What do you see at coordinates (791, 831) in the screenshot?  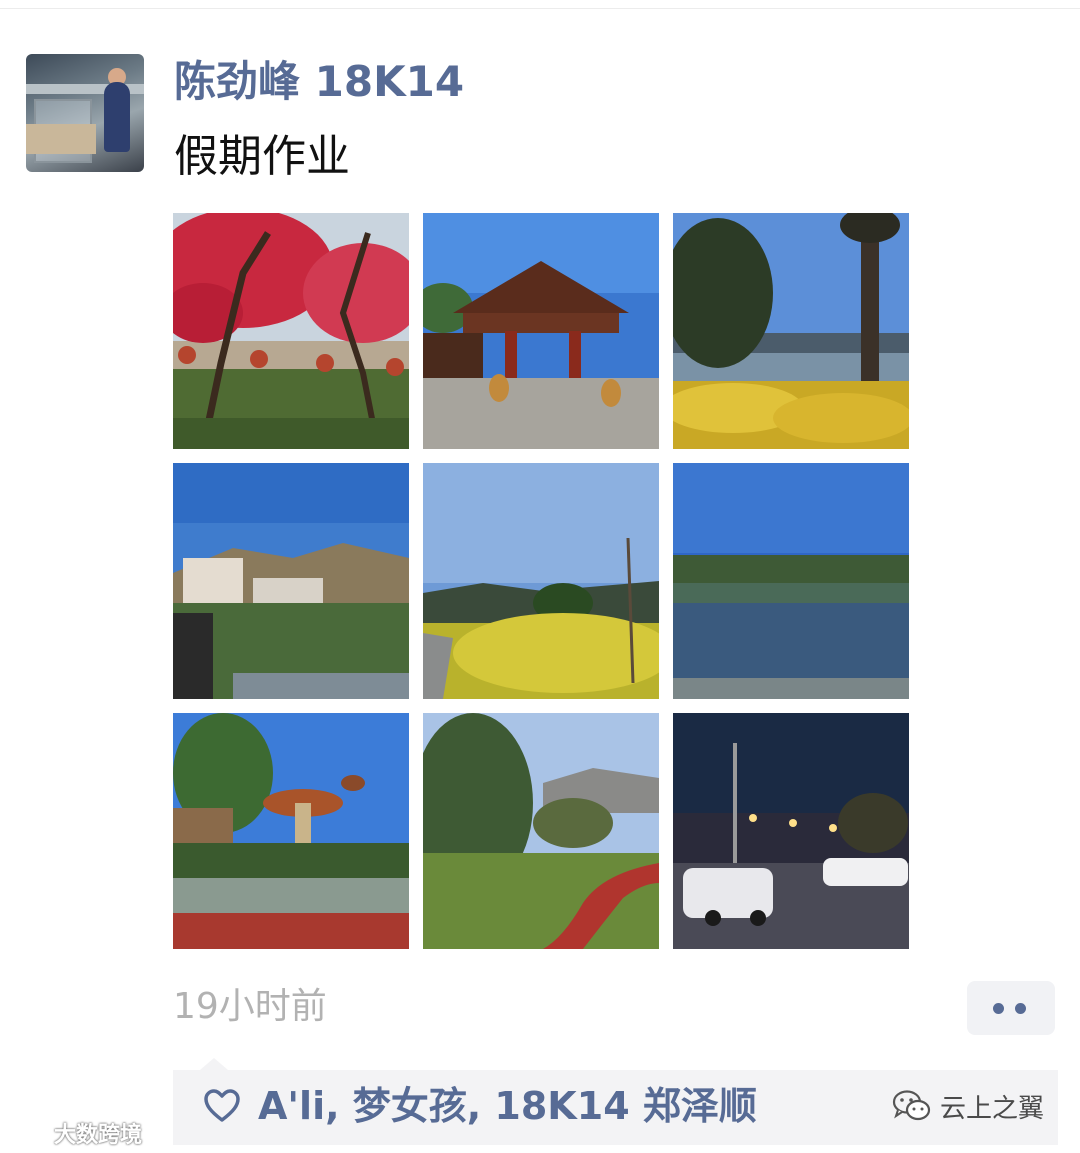 I see `photo-night-street-cars` at bounding box center [791, 831].